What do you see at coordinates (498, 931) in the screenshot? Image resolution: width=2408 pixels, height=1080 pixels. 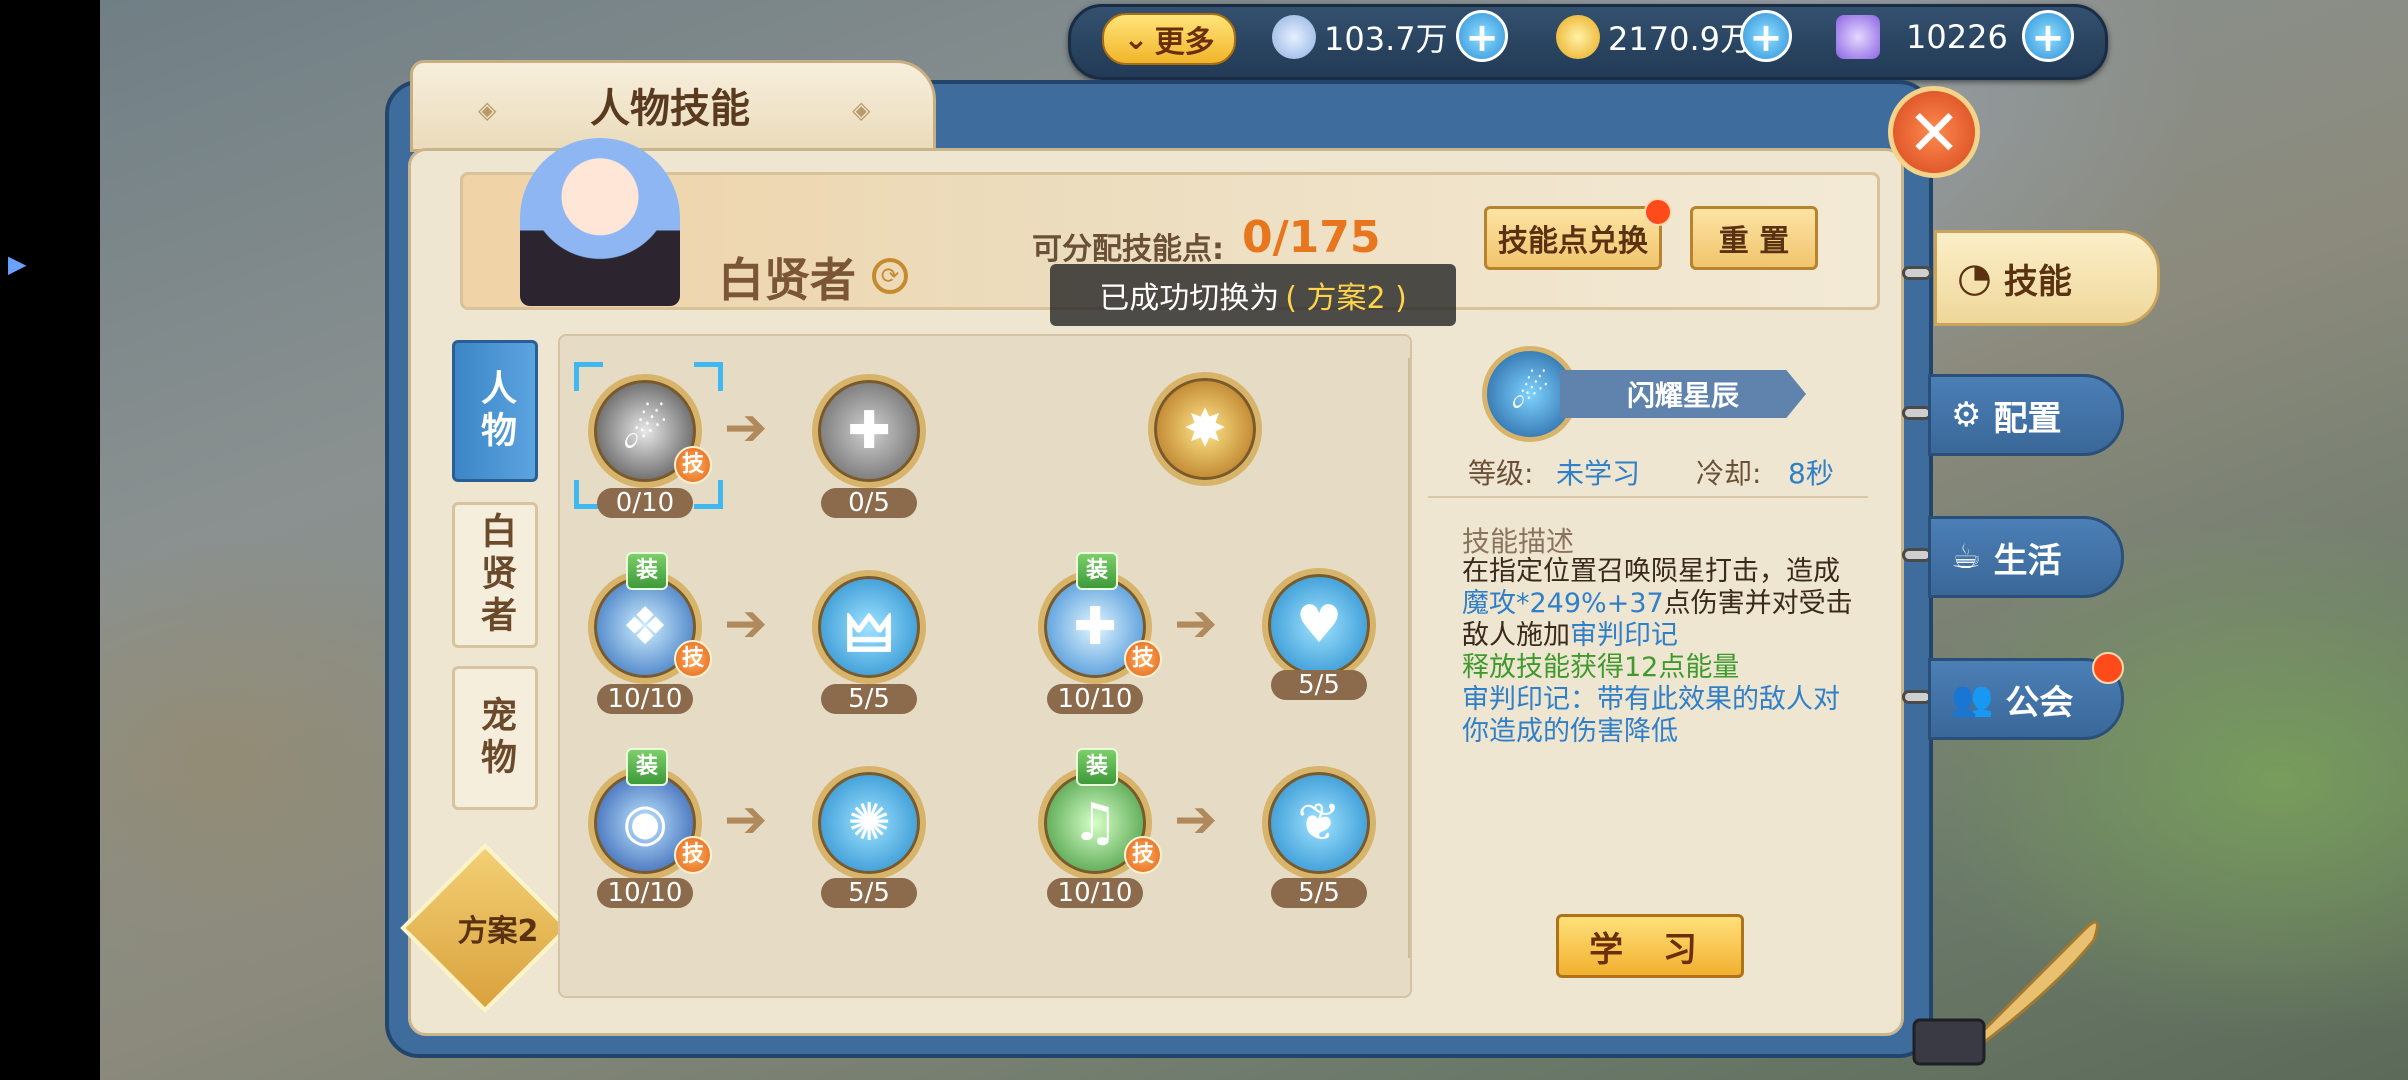 I see `plan-label: 方案2` at bounding box center [498, 931].